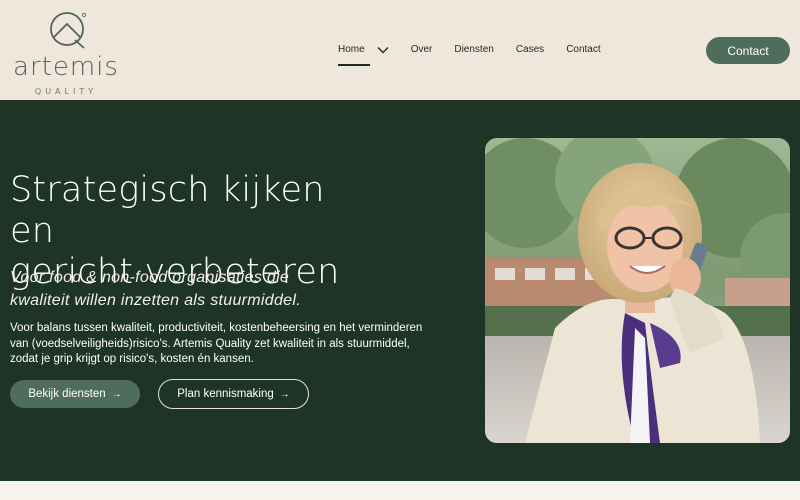 The width and height of the screenshot is (800, 500). I want to click on bekijk-diensten-button: Bekijk diensten →, so click(75, 394).